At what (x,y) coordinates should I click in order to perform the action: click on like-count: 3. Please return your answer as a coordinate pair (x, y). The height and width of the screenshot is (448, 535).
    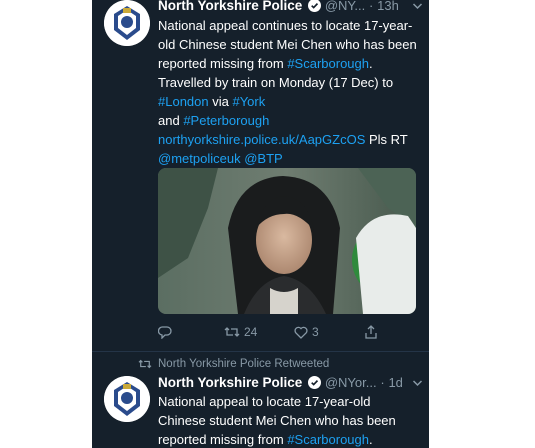
    Looking at the image, I should click on (315, 332).